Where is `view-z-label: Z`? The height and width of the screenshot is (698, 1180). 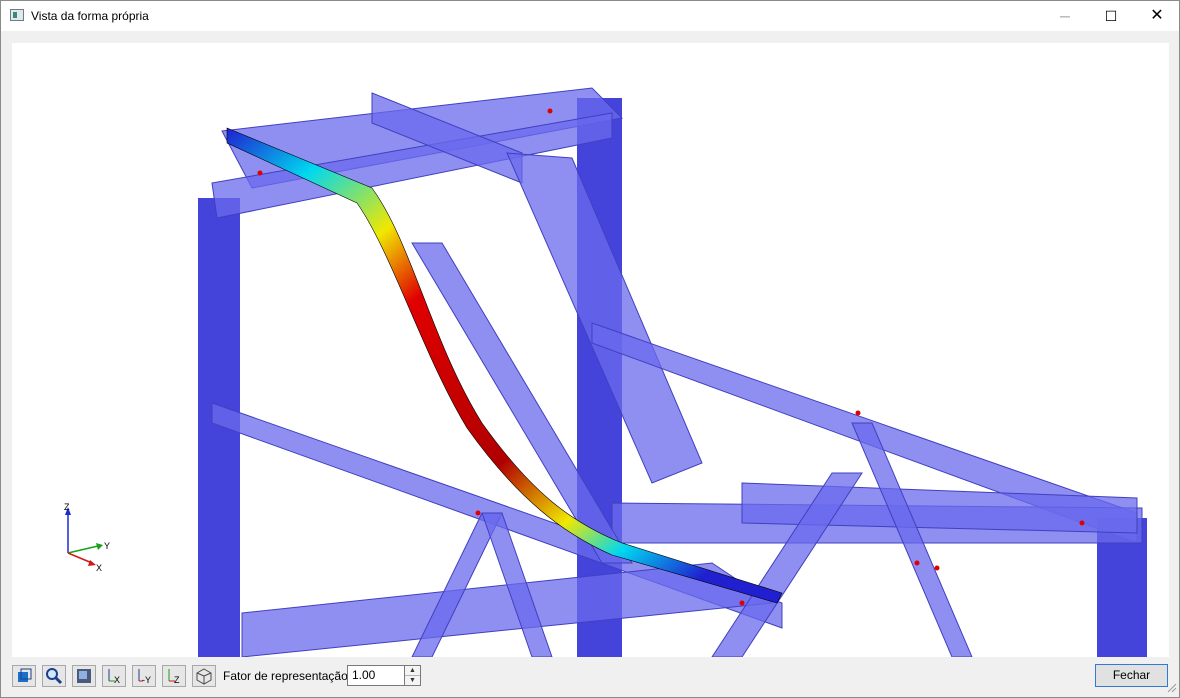 view-z-label: Z is located at coordinates (177, 680).